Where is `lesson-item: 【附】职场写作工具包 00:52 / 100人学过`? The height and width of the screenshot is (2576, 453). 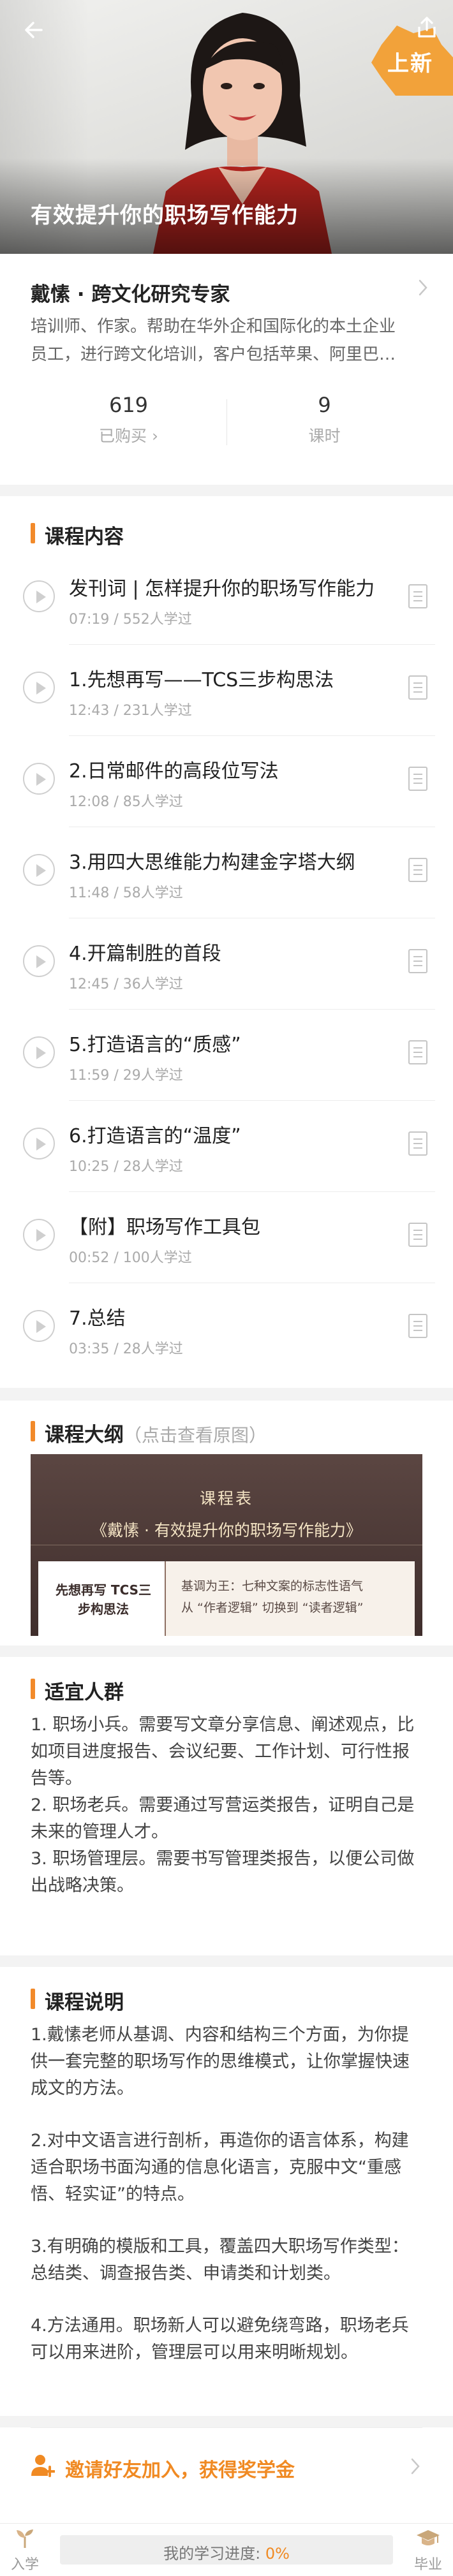
lesson-item: 【附】职场写作工具包 00:52 / 100人学过 is located at coordinates (226, 1237).